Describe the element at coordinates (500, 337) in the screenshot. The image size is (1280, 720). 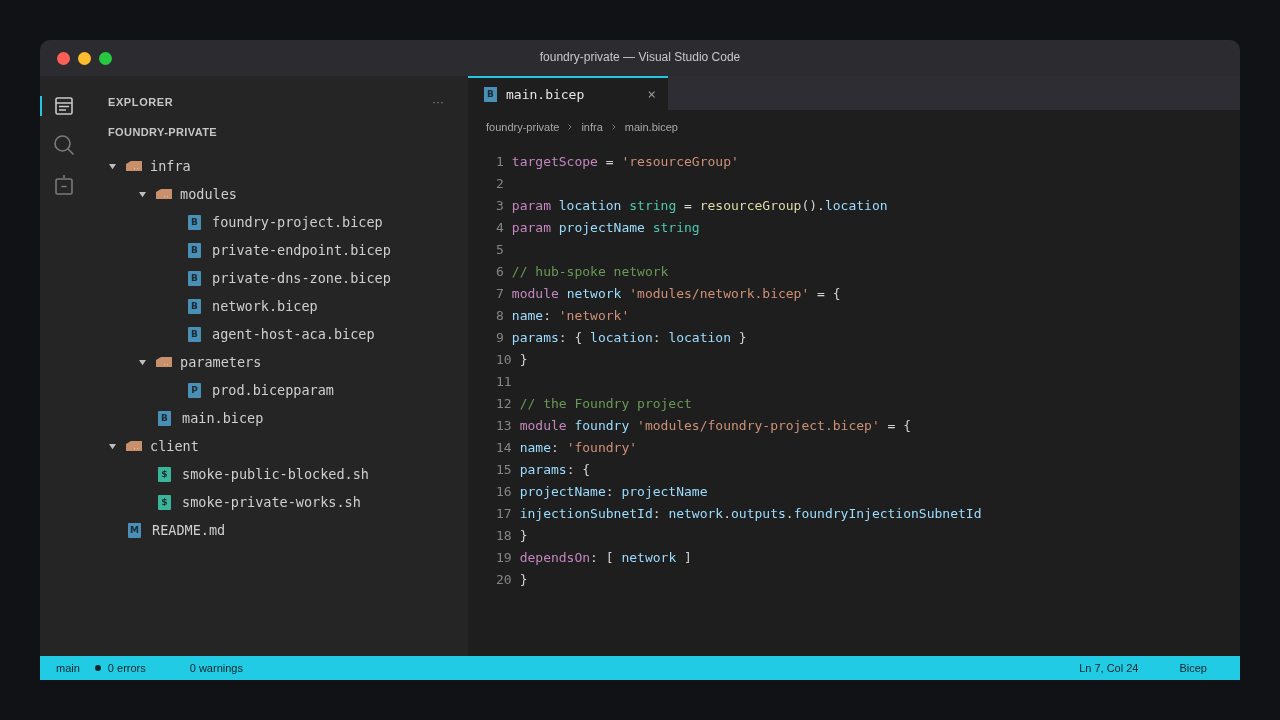
I see `line-number: 9` at that location.